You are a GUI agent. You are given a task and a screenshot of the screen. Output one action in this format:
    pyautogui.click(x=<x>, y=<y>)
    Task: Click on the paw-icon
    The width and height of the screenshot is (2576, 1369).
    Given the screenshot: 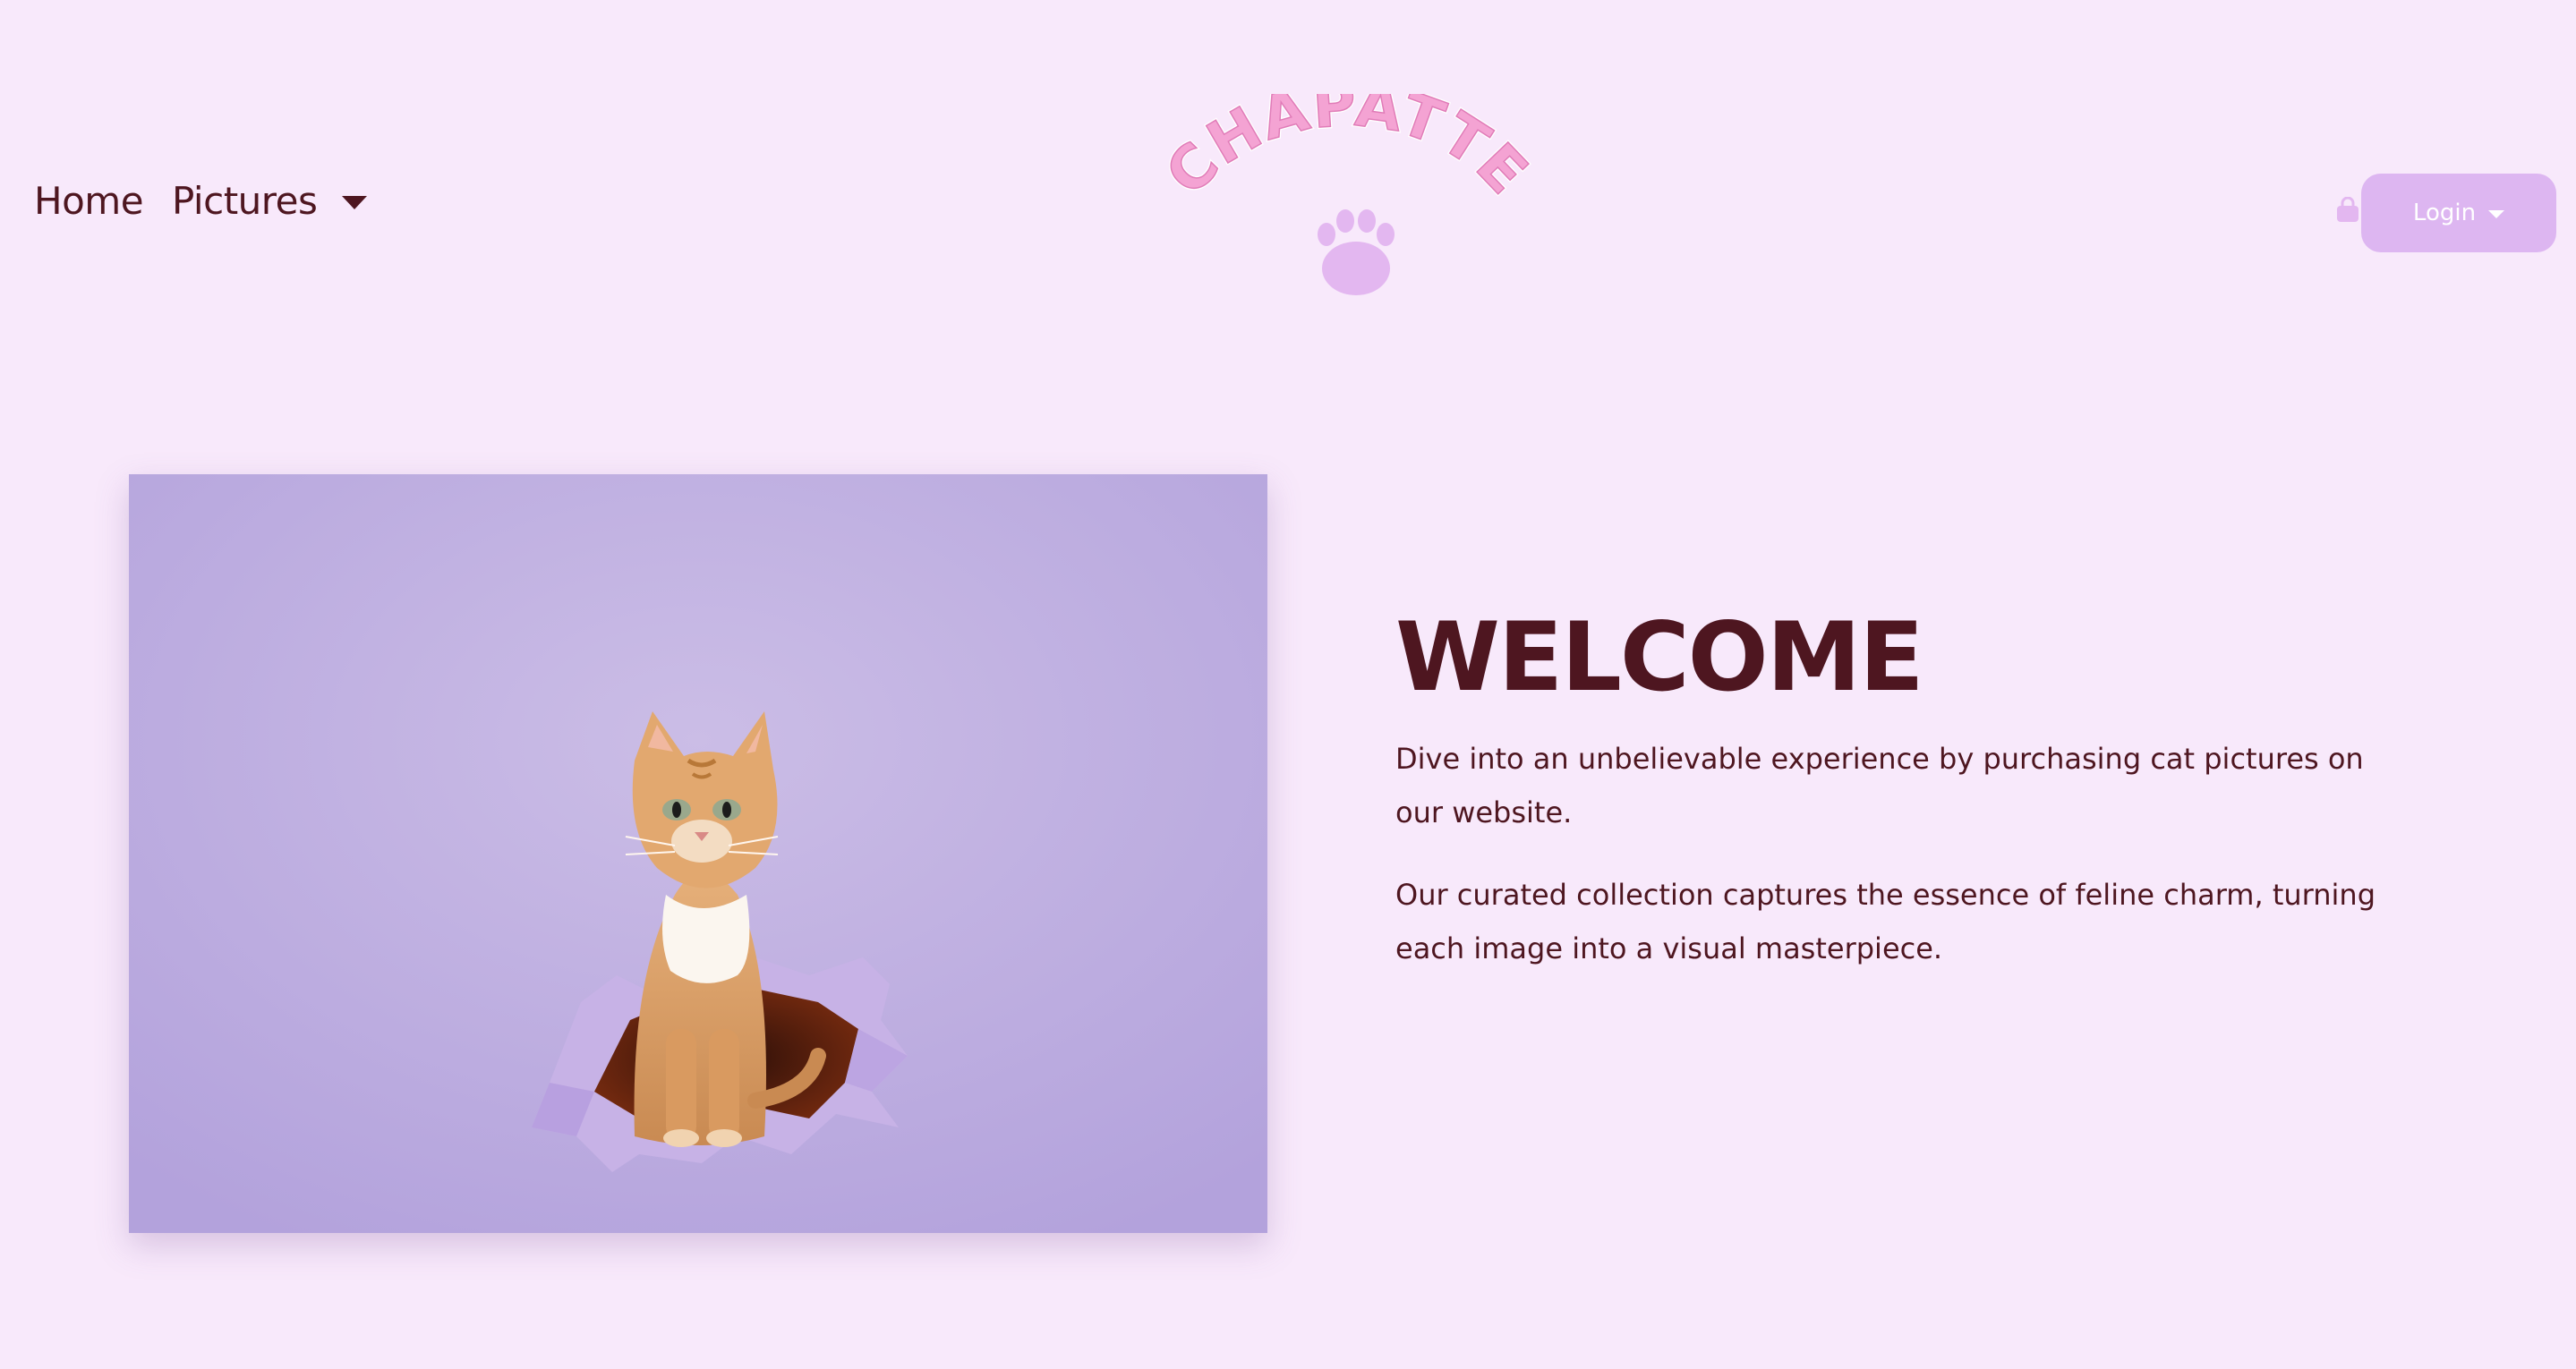 What is the action you would take?
    pyautogui.click(x=1356, y=252)
    